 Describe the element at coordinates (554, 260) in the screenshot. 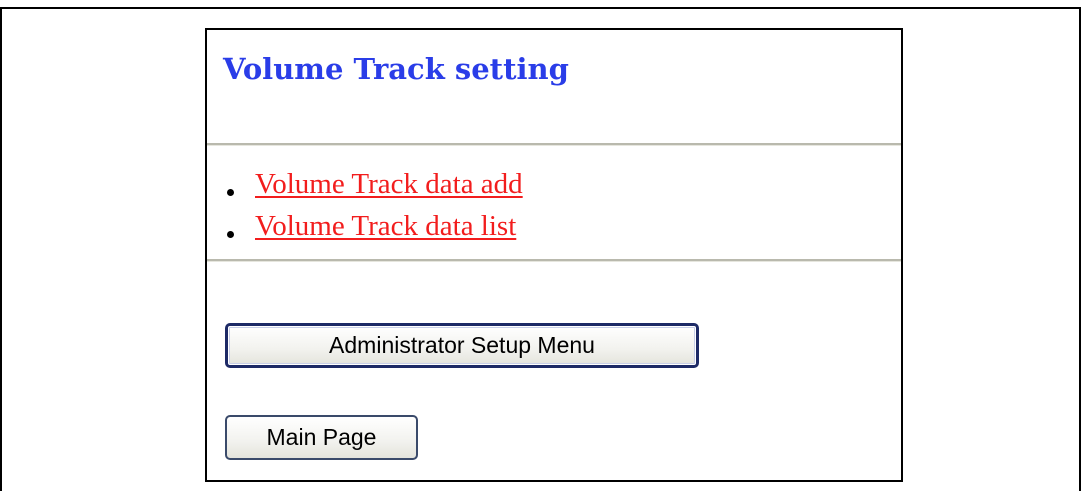

I see `divider-bottom` at that location.